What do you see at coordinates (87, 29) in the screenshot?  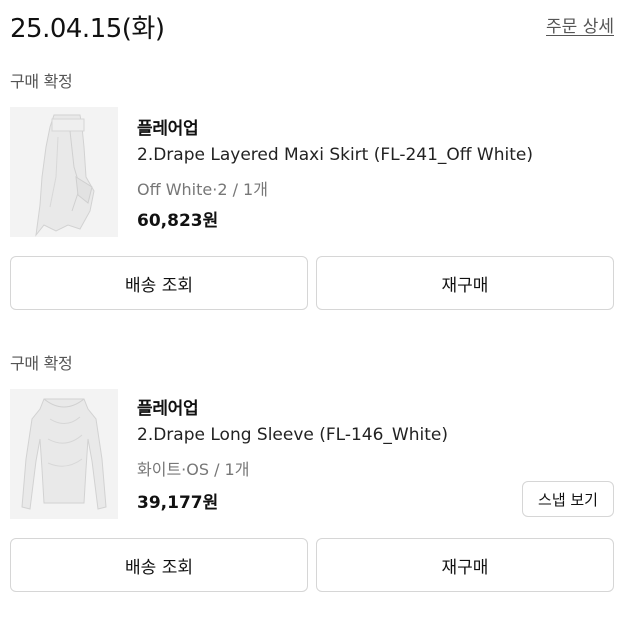 I see `order-date: 25.04.15(화)` at bounding box center [87, 29].